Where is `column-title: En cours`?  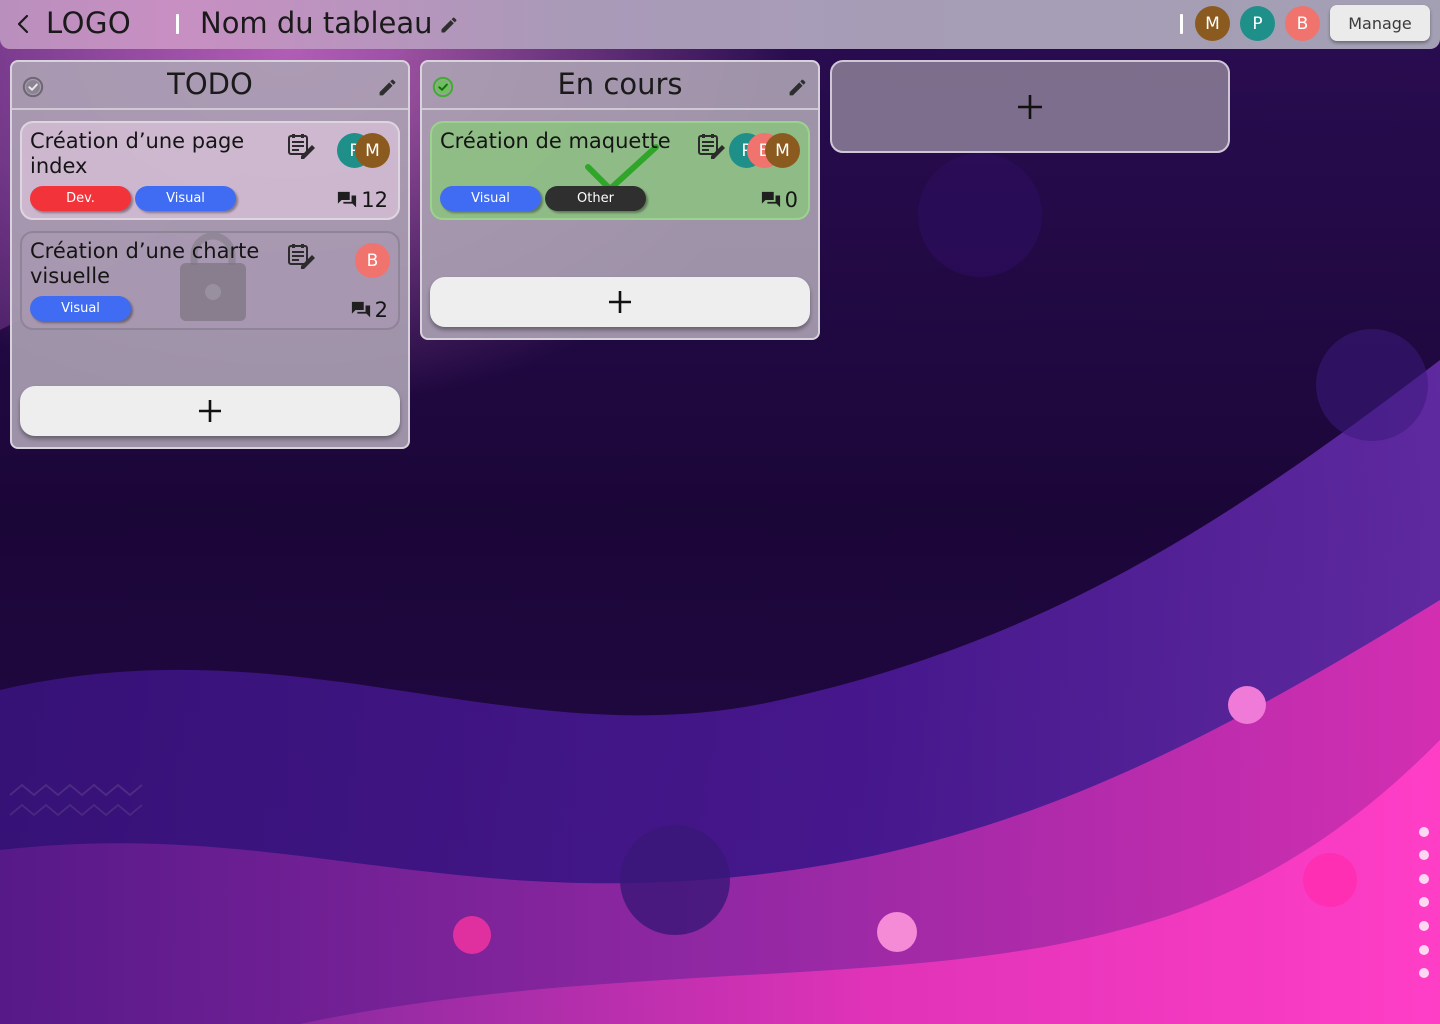 column-title: En cours is located at coordinates (620, 84).